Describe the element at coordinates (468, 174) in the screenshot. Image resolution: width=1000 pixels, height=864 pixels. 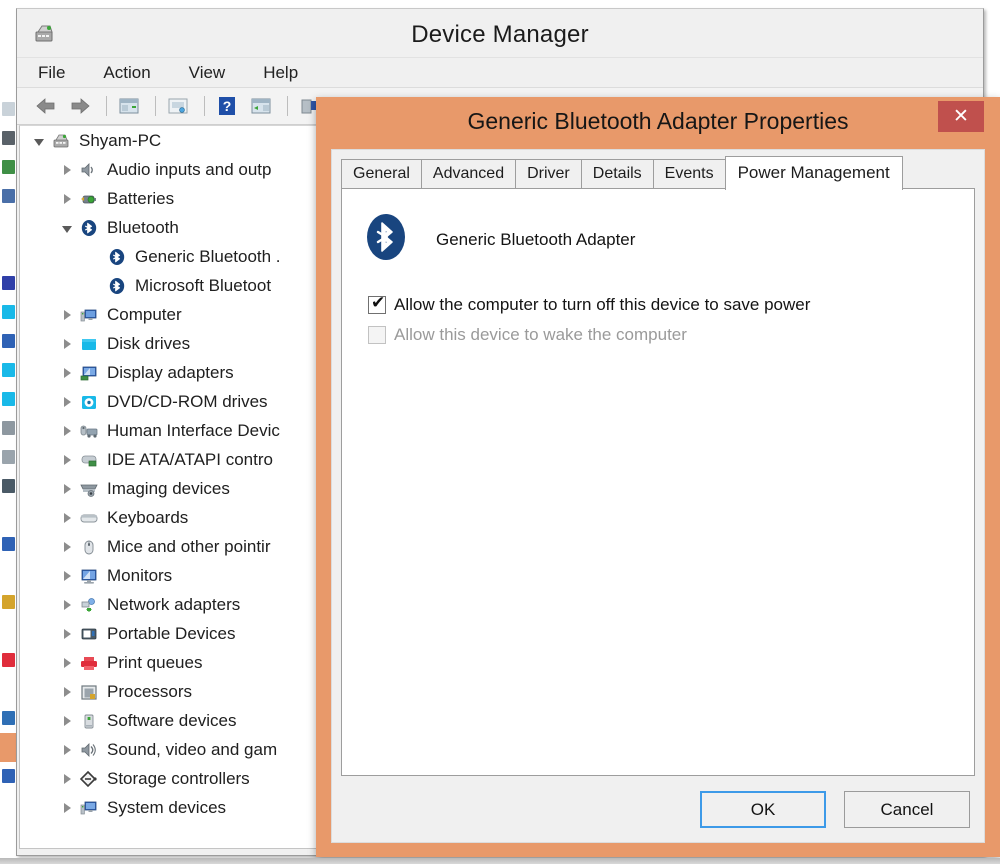
I see `tab-advanced: Advanced` at that location.